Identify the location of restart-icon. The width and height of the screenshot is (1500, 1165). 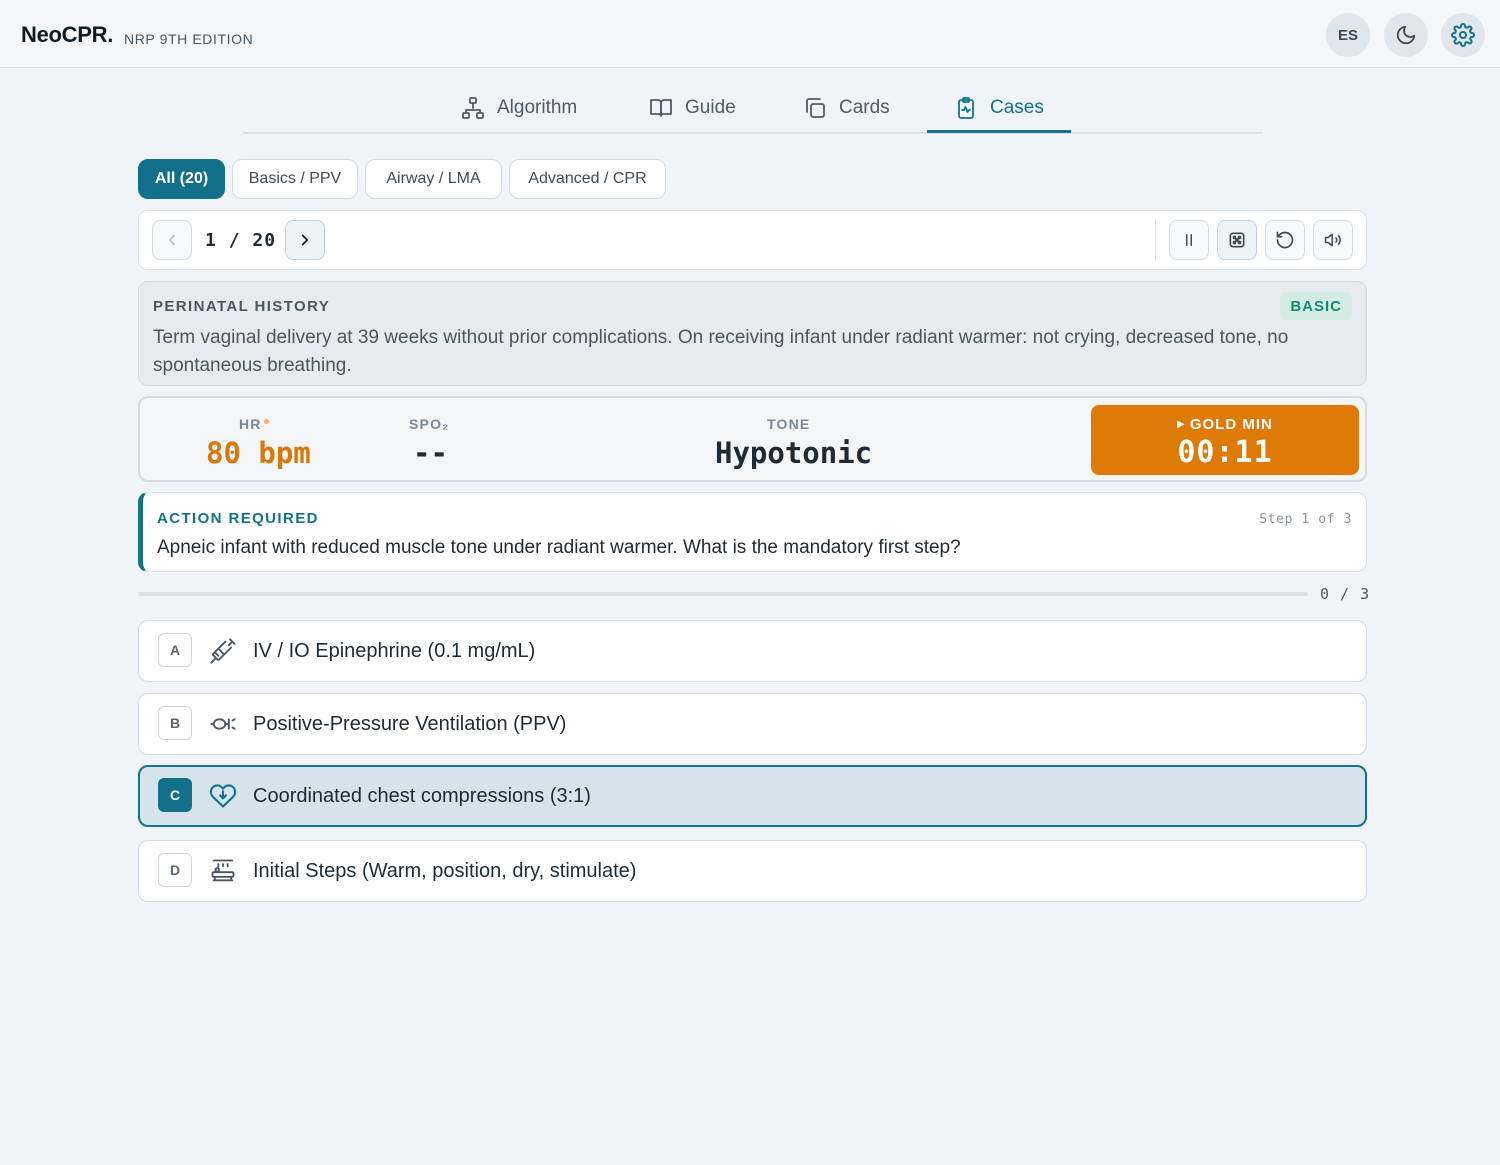
(1285, 240).